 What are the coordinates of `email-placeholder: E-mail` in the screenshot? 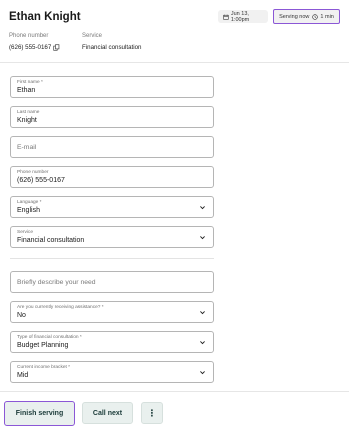 It's located at (27, 147).